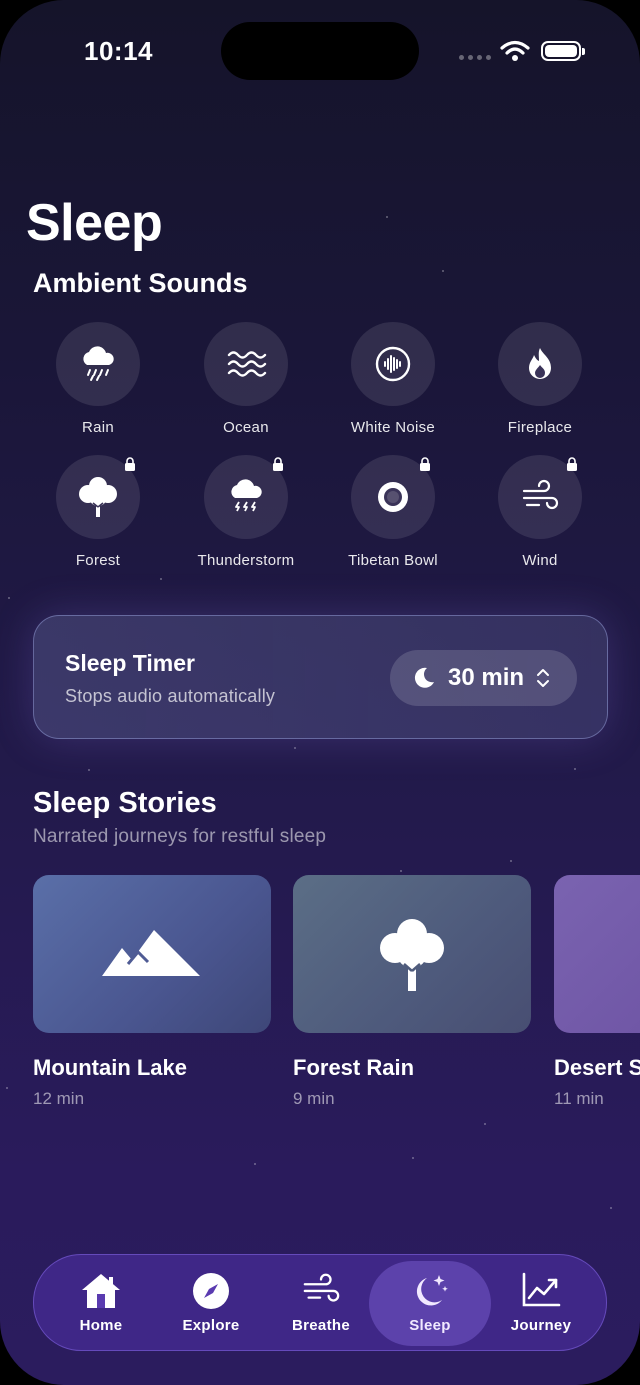 The width and height of the screenshot is (640, 1385). What do you see at coordinates (515, 50) in the screenshot?
I see `wifi-icon` at bounding box center [515, 50].